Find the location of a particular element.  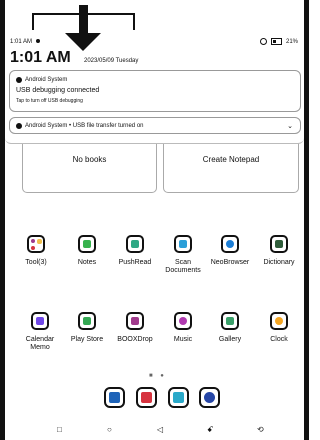

sync-icon is located at coordinates (263, 41).